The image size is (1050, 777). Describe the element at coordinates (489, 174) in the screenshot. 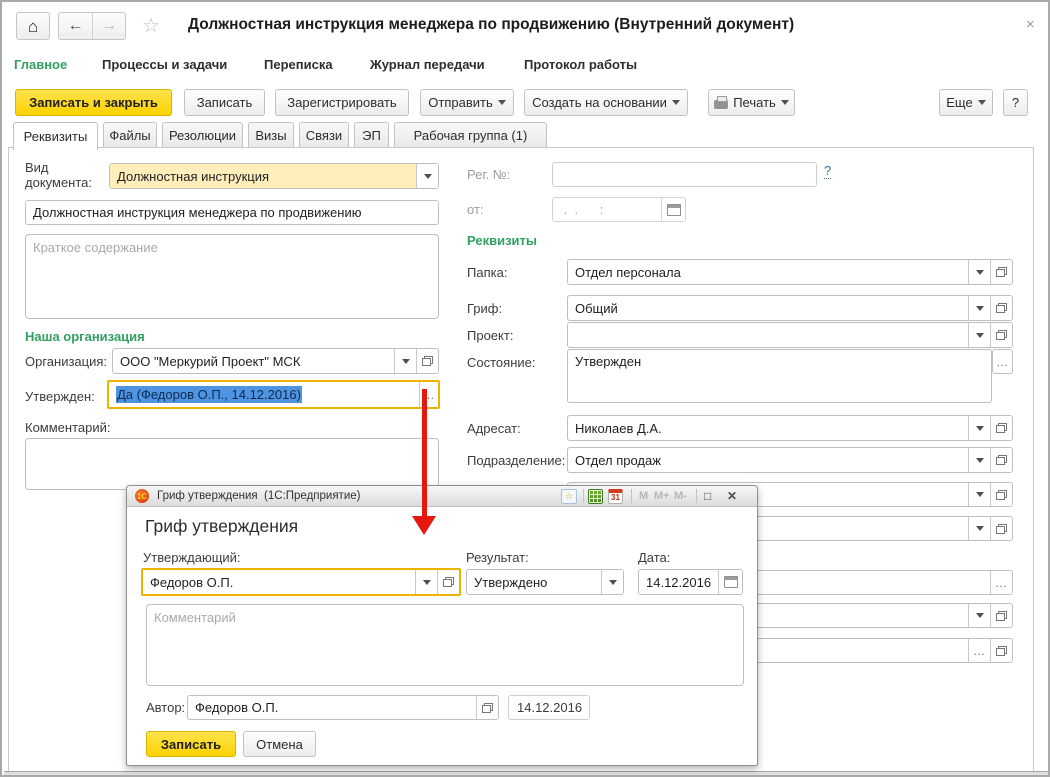

I see `reg-number-label: Рег. №:` at that location.